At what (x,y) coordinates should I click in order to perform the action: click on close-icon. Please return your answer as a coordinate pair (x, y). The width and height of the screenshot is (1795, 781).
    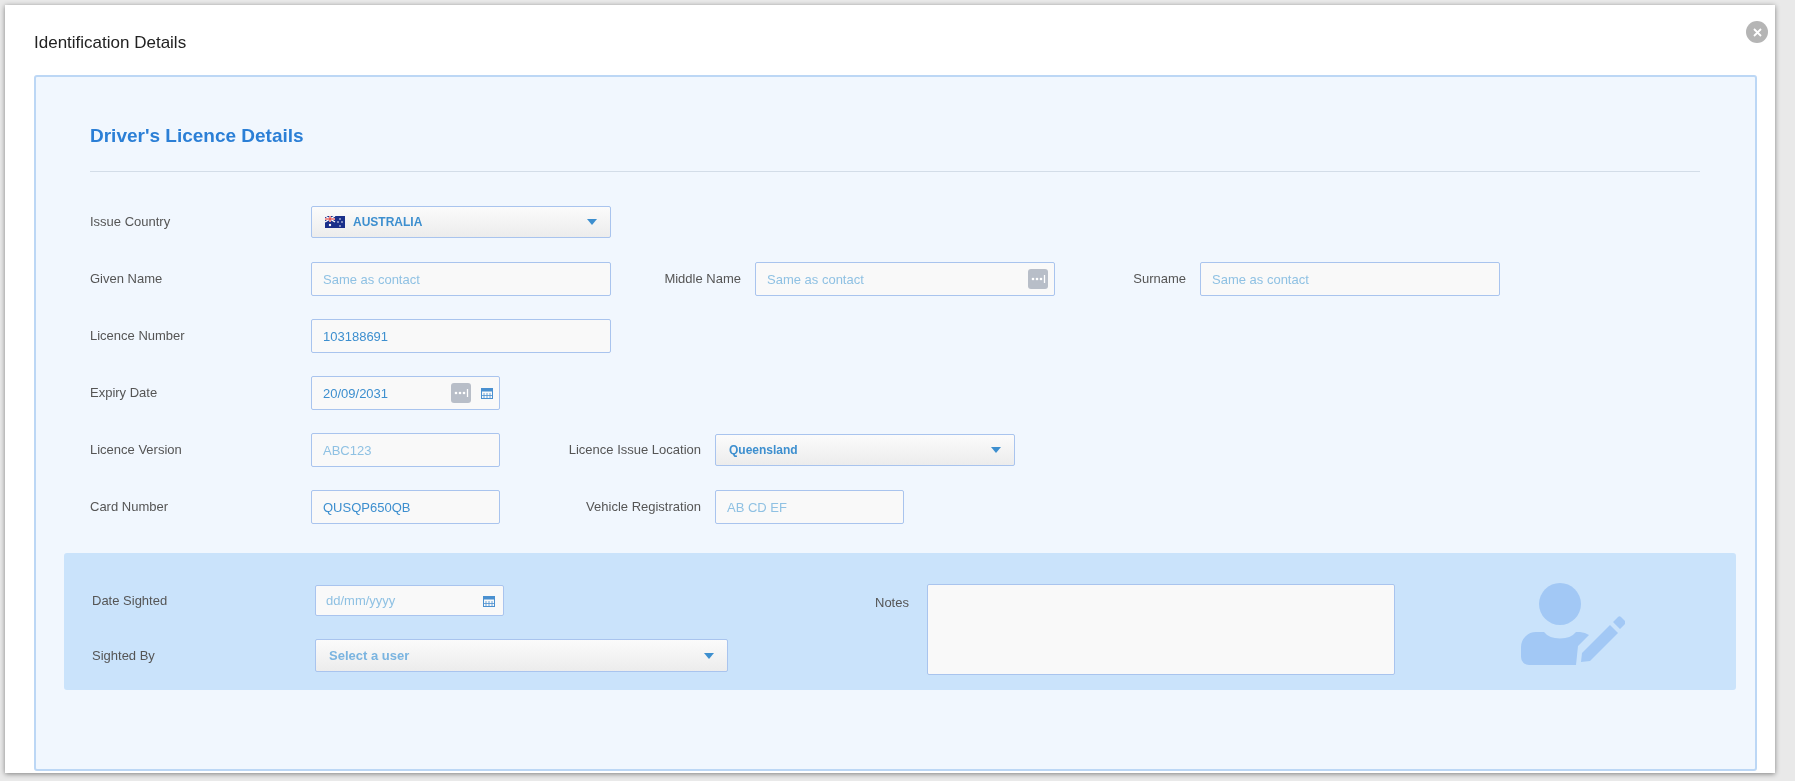
    Looking at the image, I should click on (1757, 32).